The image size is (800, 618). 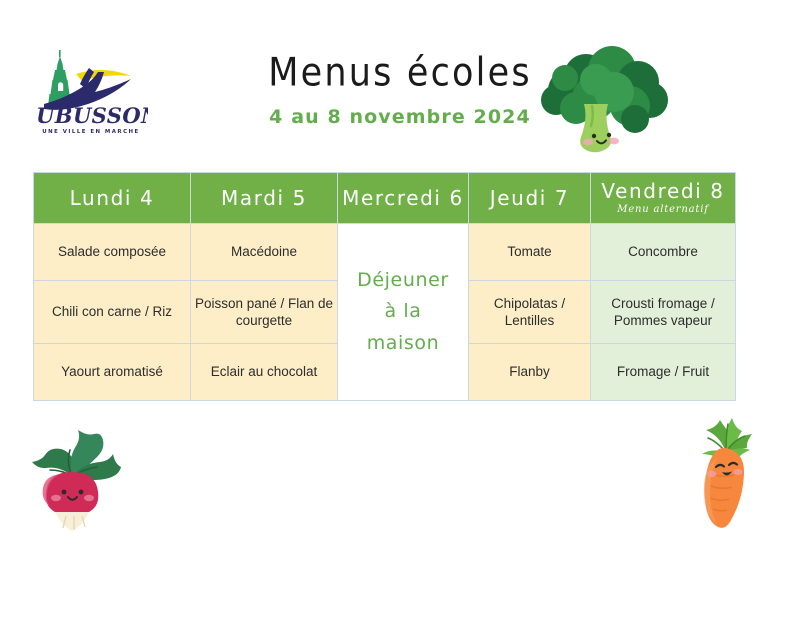 What do you see at coordinates (663, 209) in the screenshot?
I see `column-header-vendredi-note: Menu alternatif` at bounding box center [663, 209].